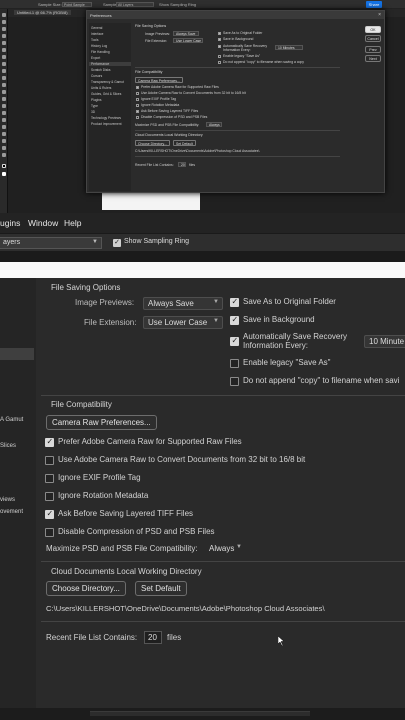 Image resolution: width=405 pixels, height=720 pixels. I want to click on crop-tool-icon, so click(4, 43).